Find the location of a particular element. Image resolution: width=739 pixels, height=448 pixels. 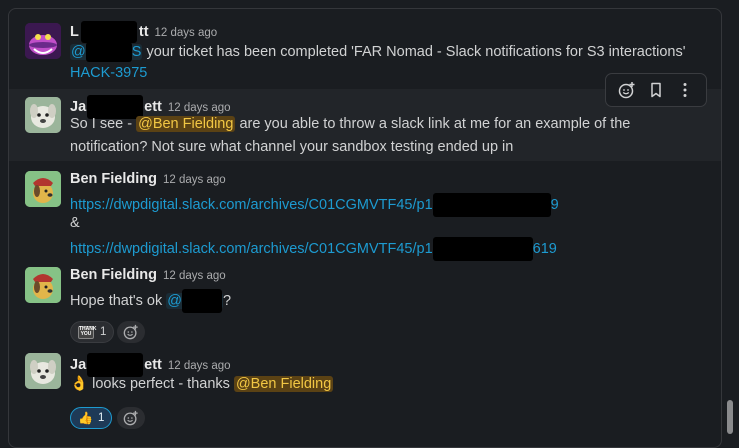

ticket-link: HACK-3975 is located at coordinates (108, 73).